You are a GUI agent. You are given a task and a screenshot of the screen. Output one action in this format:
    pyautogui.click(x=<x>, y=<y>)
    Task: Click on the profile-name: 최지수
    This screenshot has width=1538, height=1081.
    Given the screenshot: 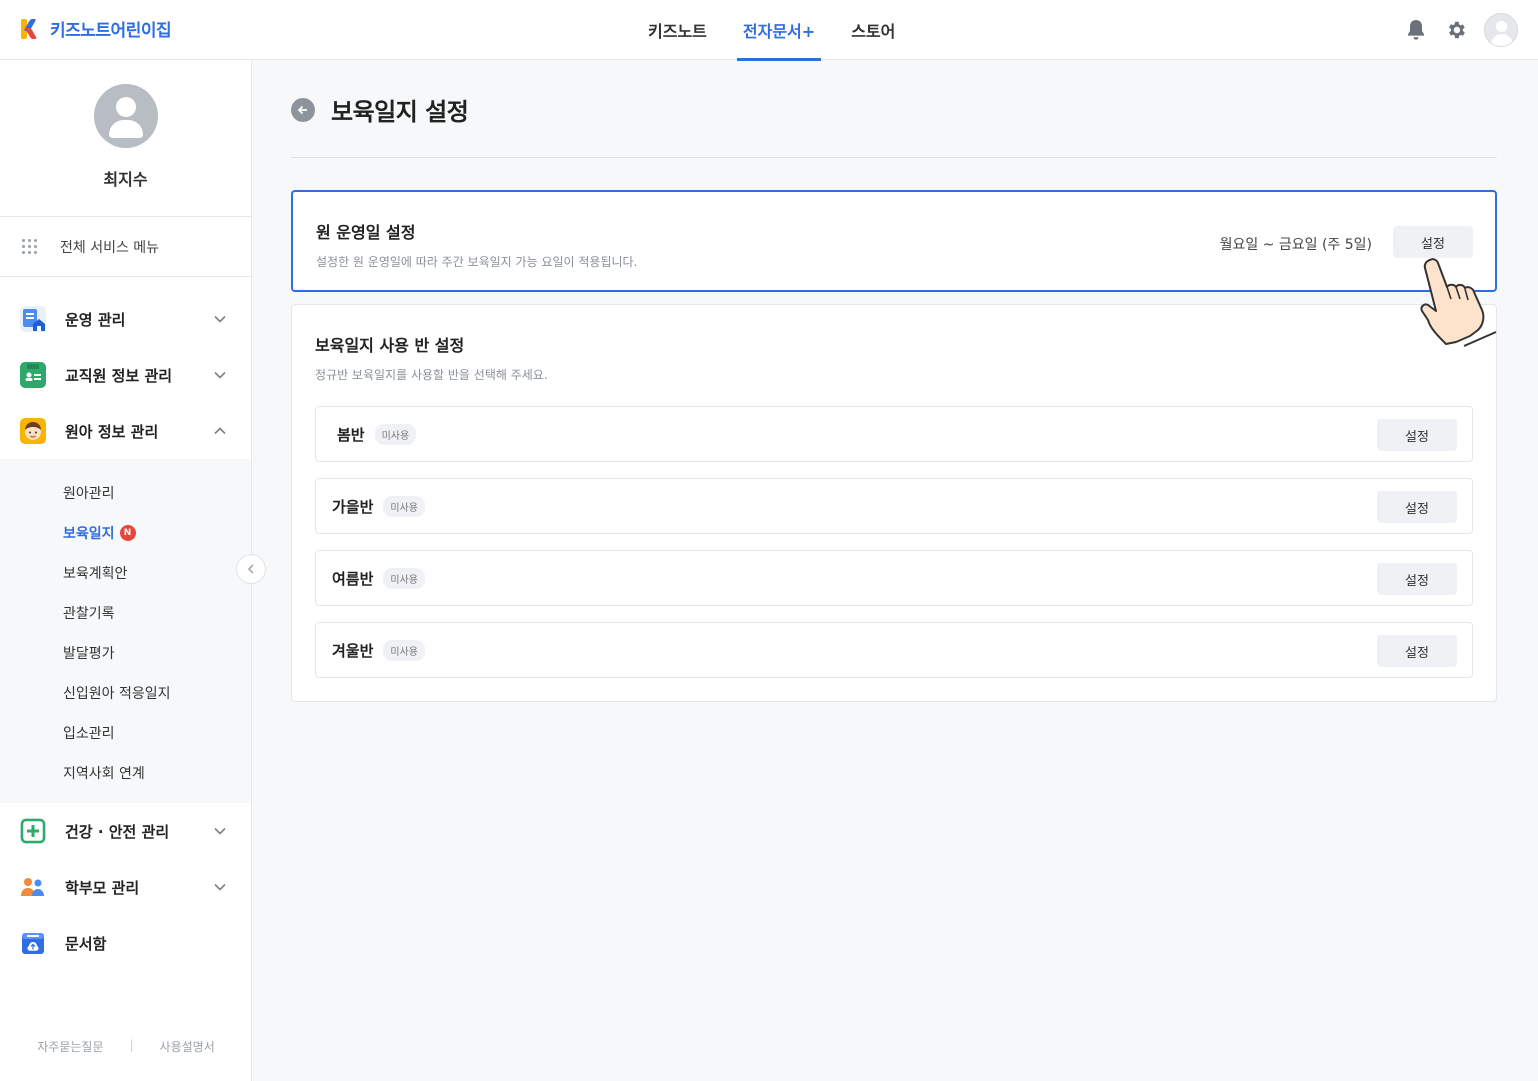 What is the action you would take?
    pyautogui.click(x=125, y=179)
    